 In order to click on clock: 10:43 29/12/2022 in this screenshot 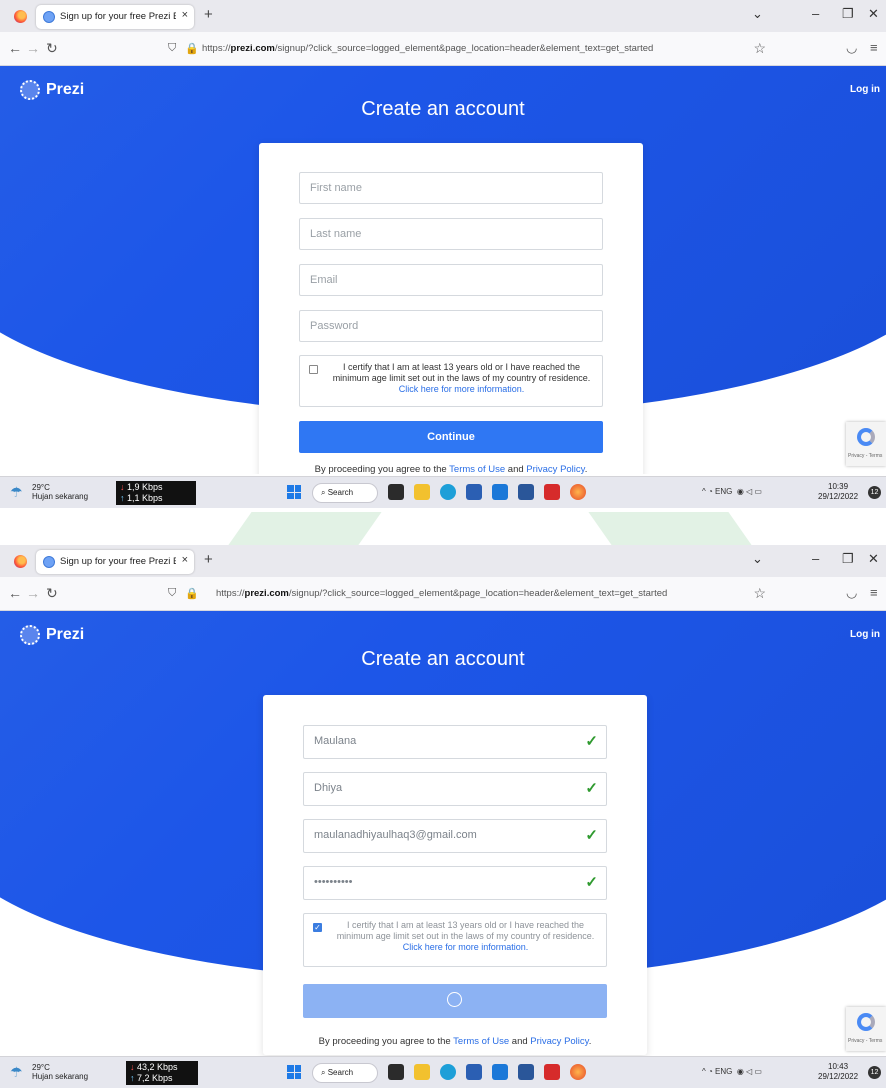, I will do `click(838, 1072)`.